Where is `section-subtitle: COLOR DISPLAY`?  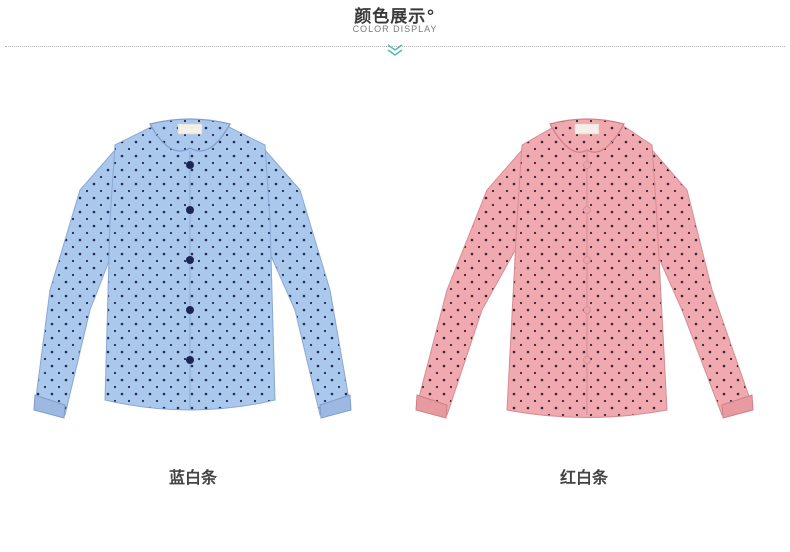
section-subtitle: COLOR DISPLAY is located at coordinates (395, 29).